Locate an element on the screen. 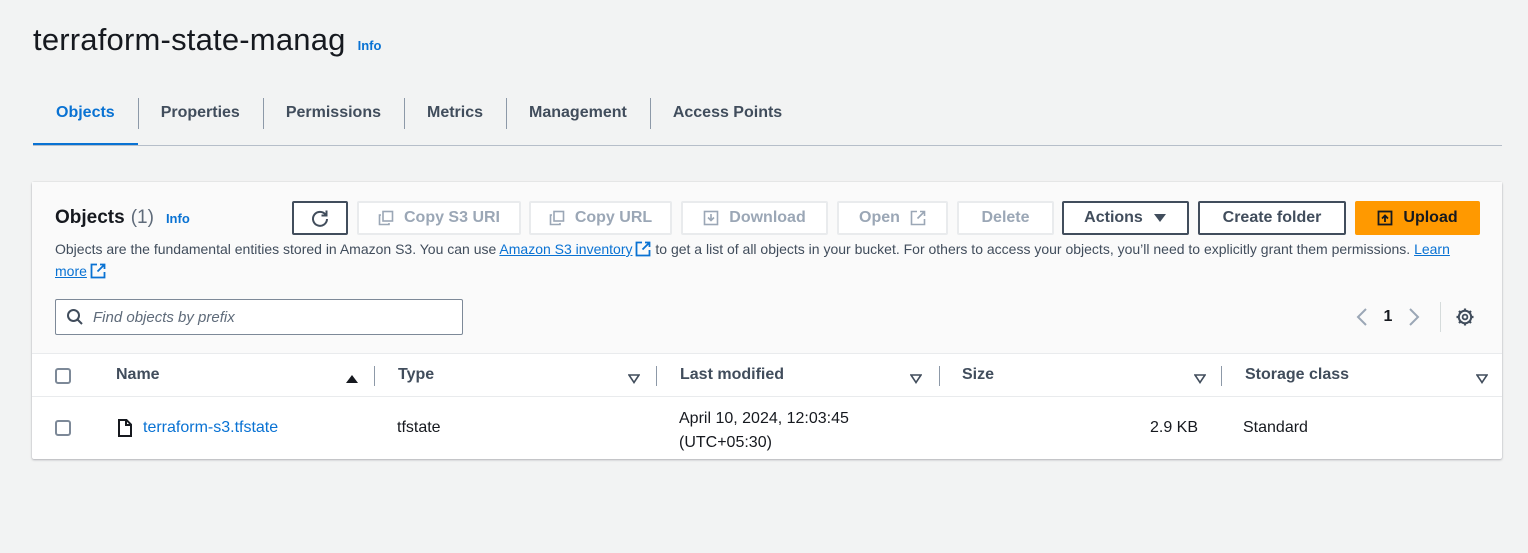  column-header-name: Name is located at coordinates (138, 375).